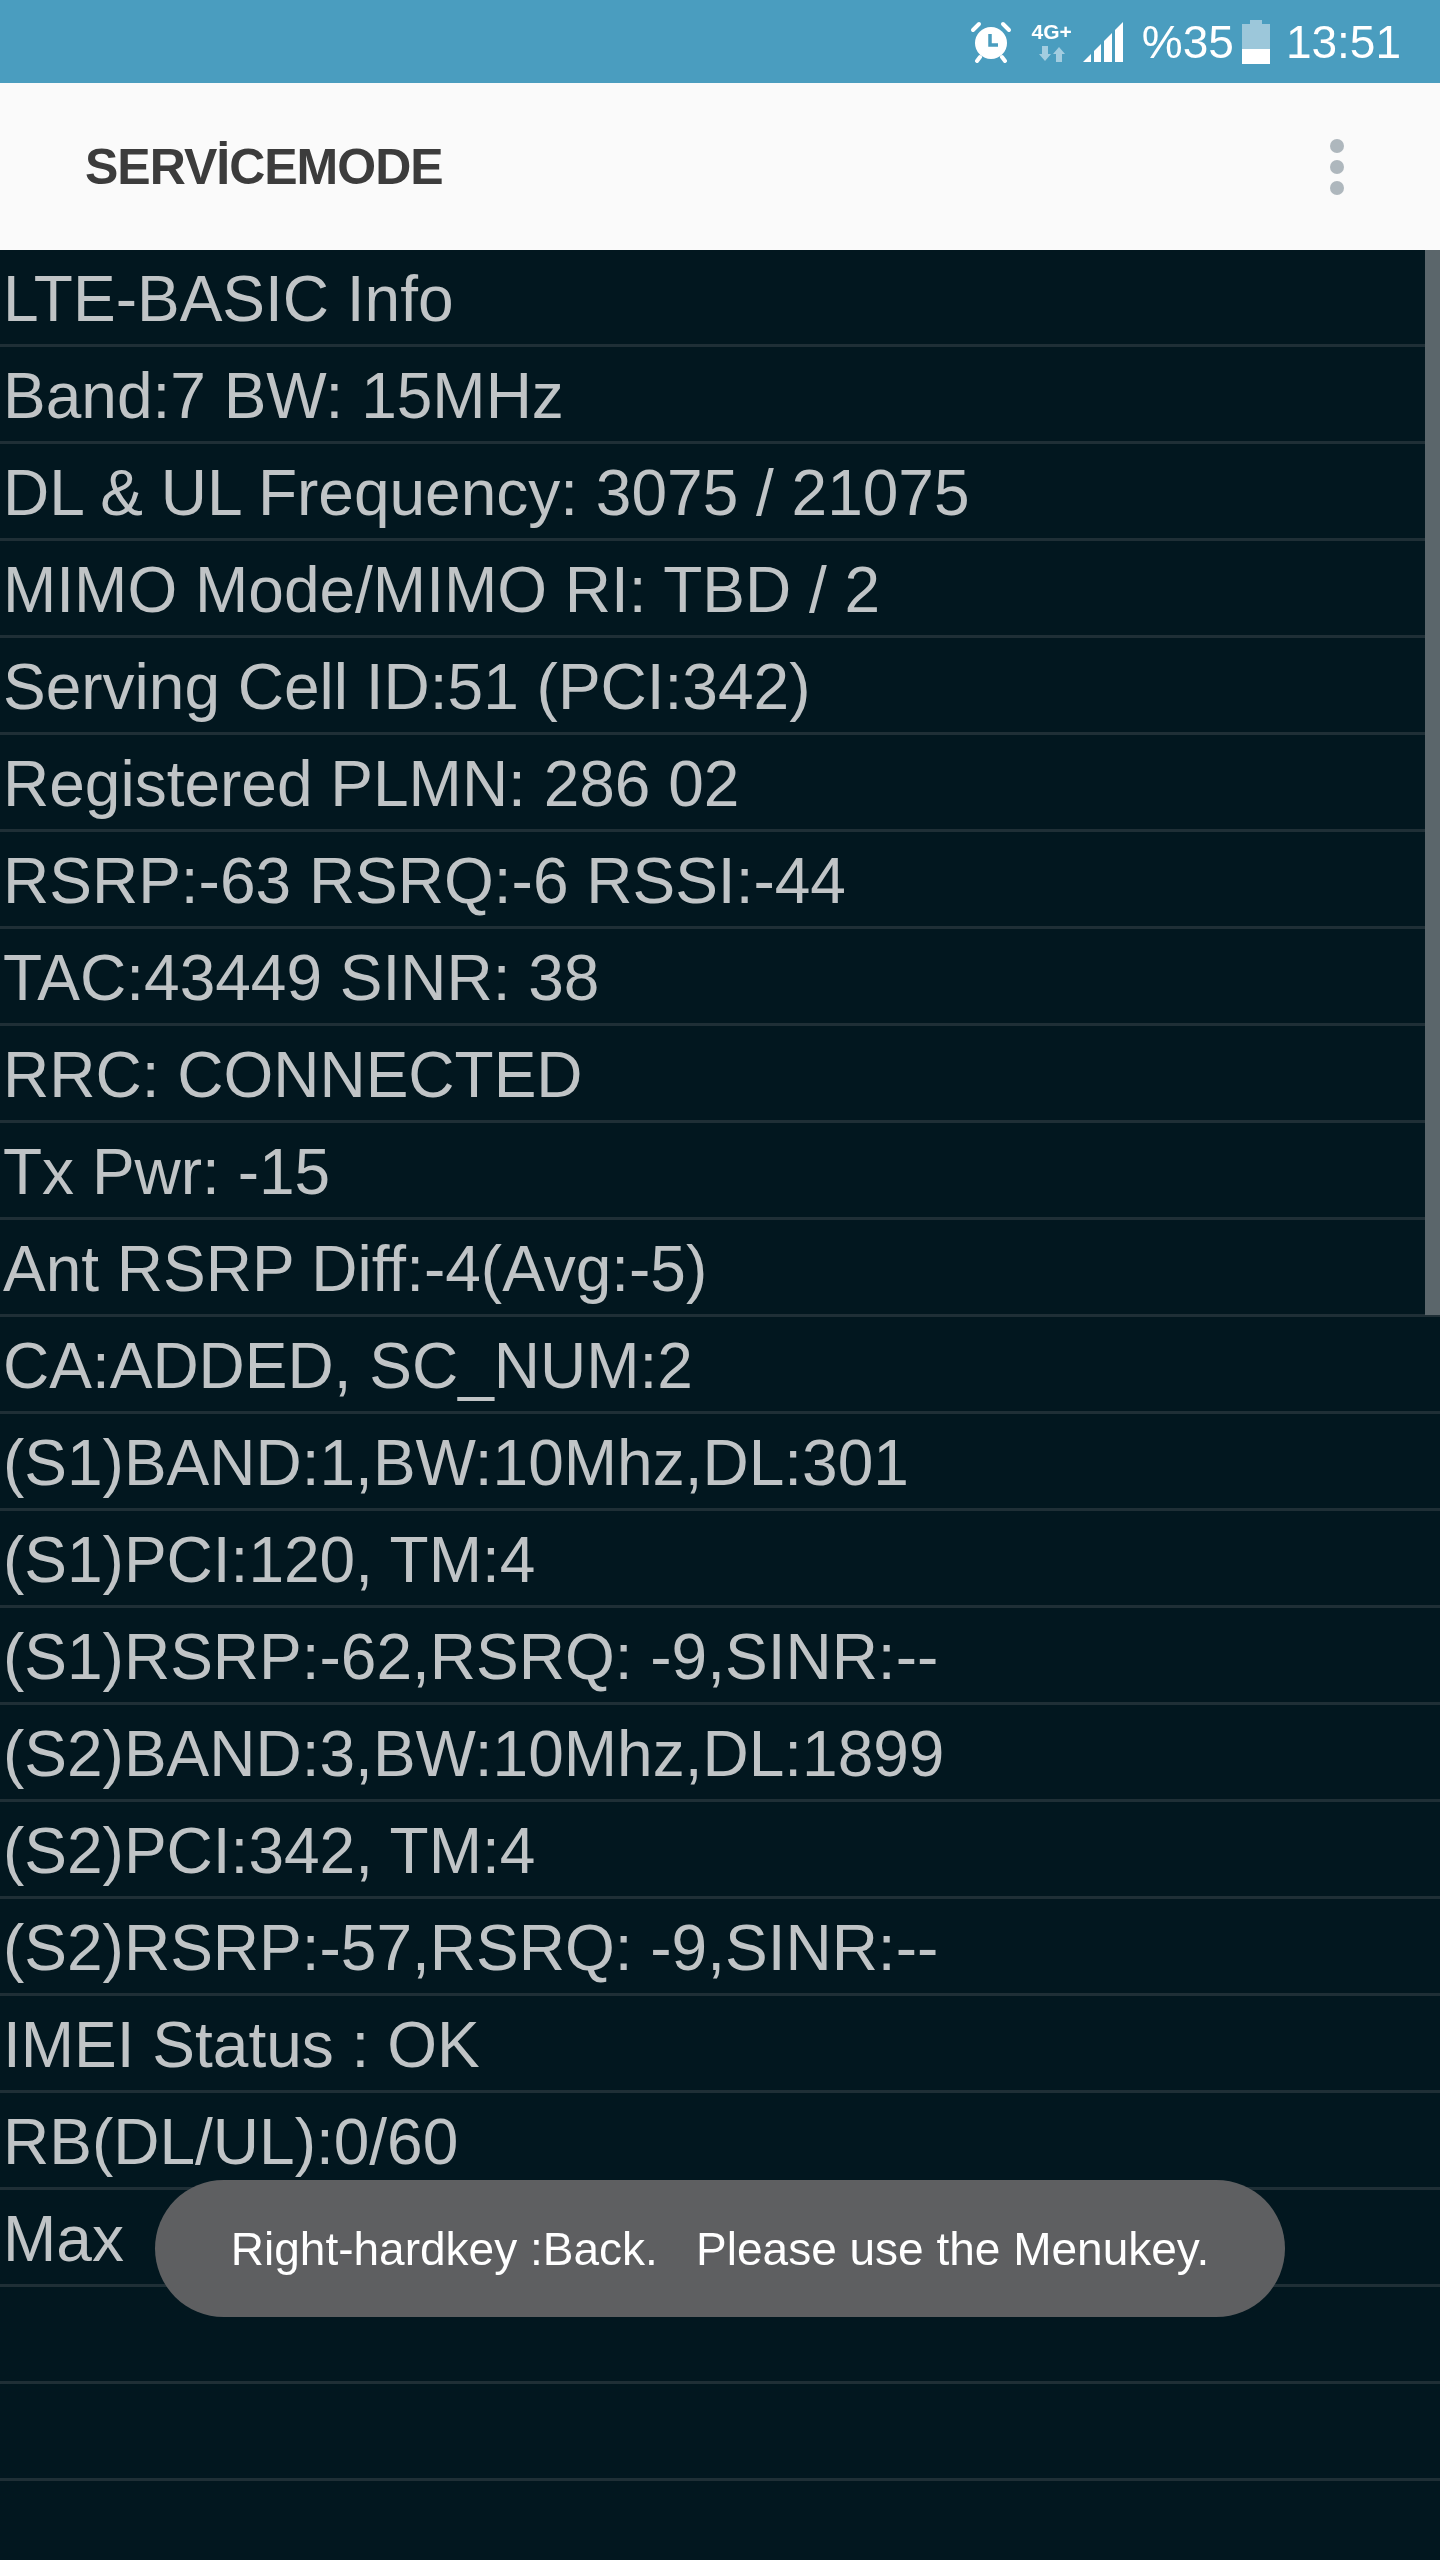  I want to click on info-text: Max, so click(63, 2239).